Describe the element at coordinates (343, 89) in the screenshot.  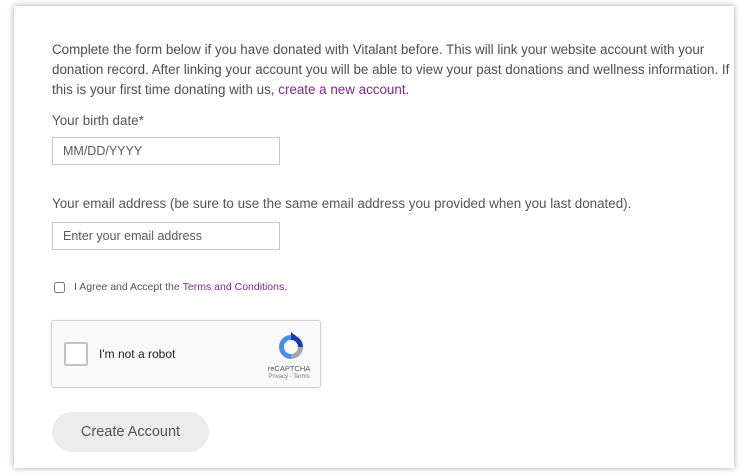
I see `create-account-link: create a new account.` at that location.